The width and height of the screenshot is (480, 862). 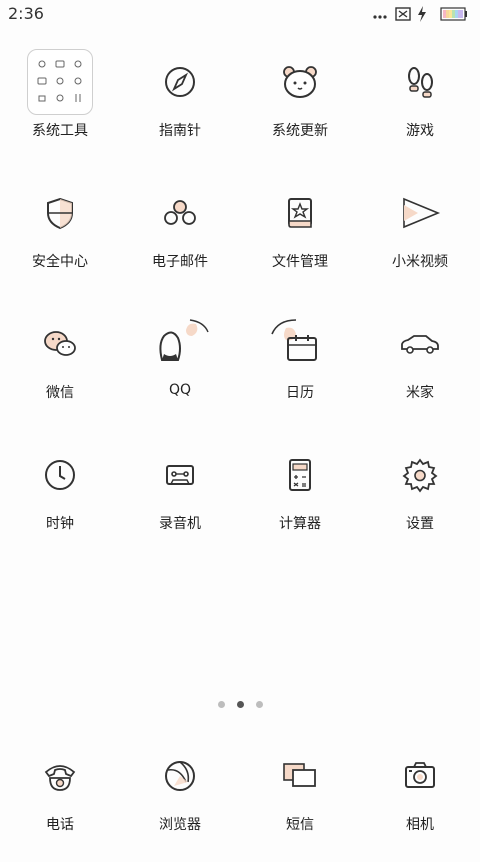 What do you see at coordinates (180, 776) in the screenshot?
I see `browser-icon` at bounding box center [180, 776].